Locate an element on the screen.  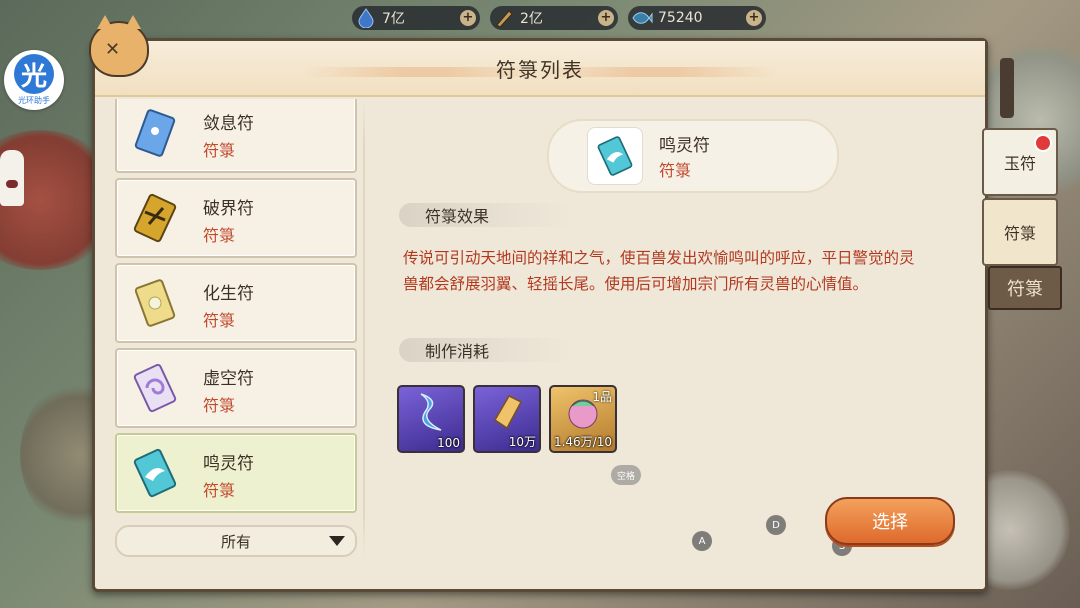
cost-item: 1品 1.46万/10 is located at coordinates (583, 419).